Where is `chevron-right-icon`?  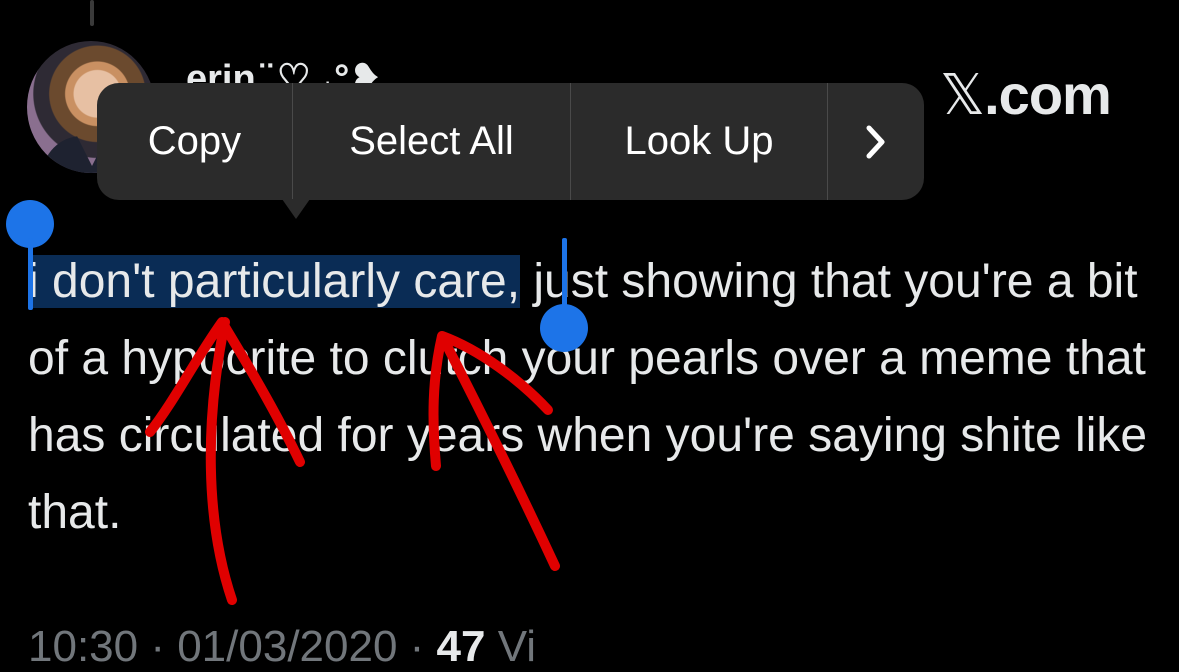 chevron-right-icon is located at coordinates (875, 141).